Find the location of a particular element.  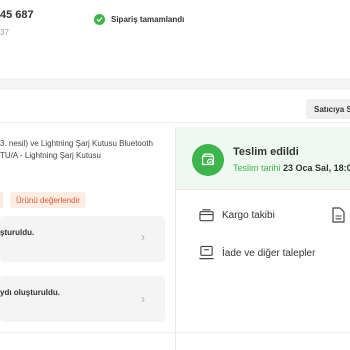

message-text: ydı oluşturuldu. is located at coordinates (30, 292).